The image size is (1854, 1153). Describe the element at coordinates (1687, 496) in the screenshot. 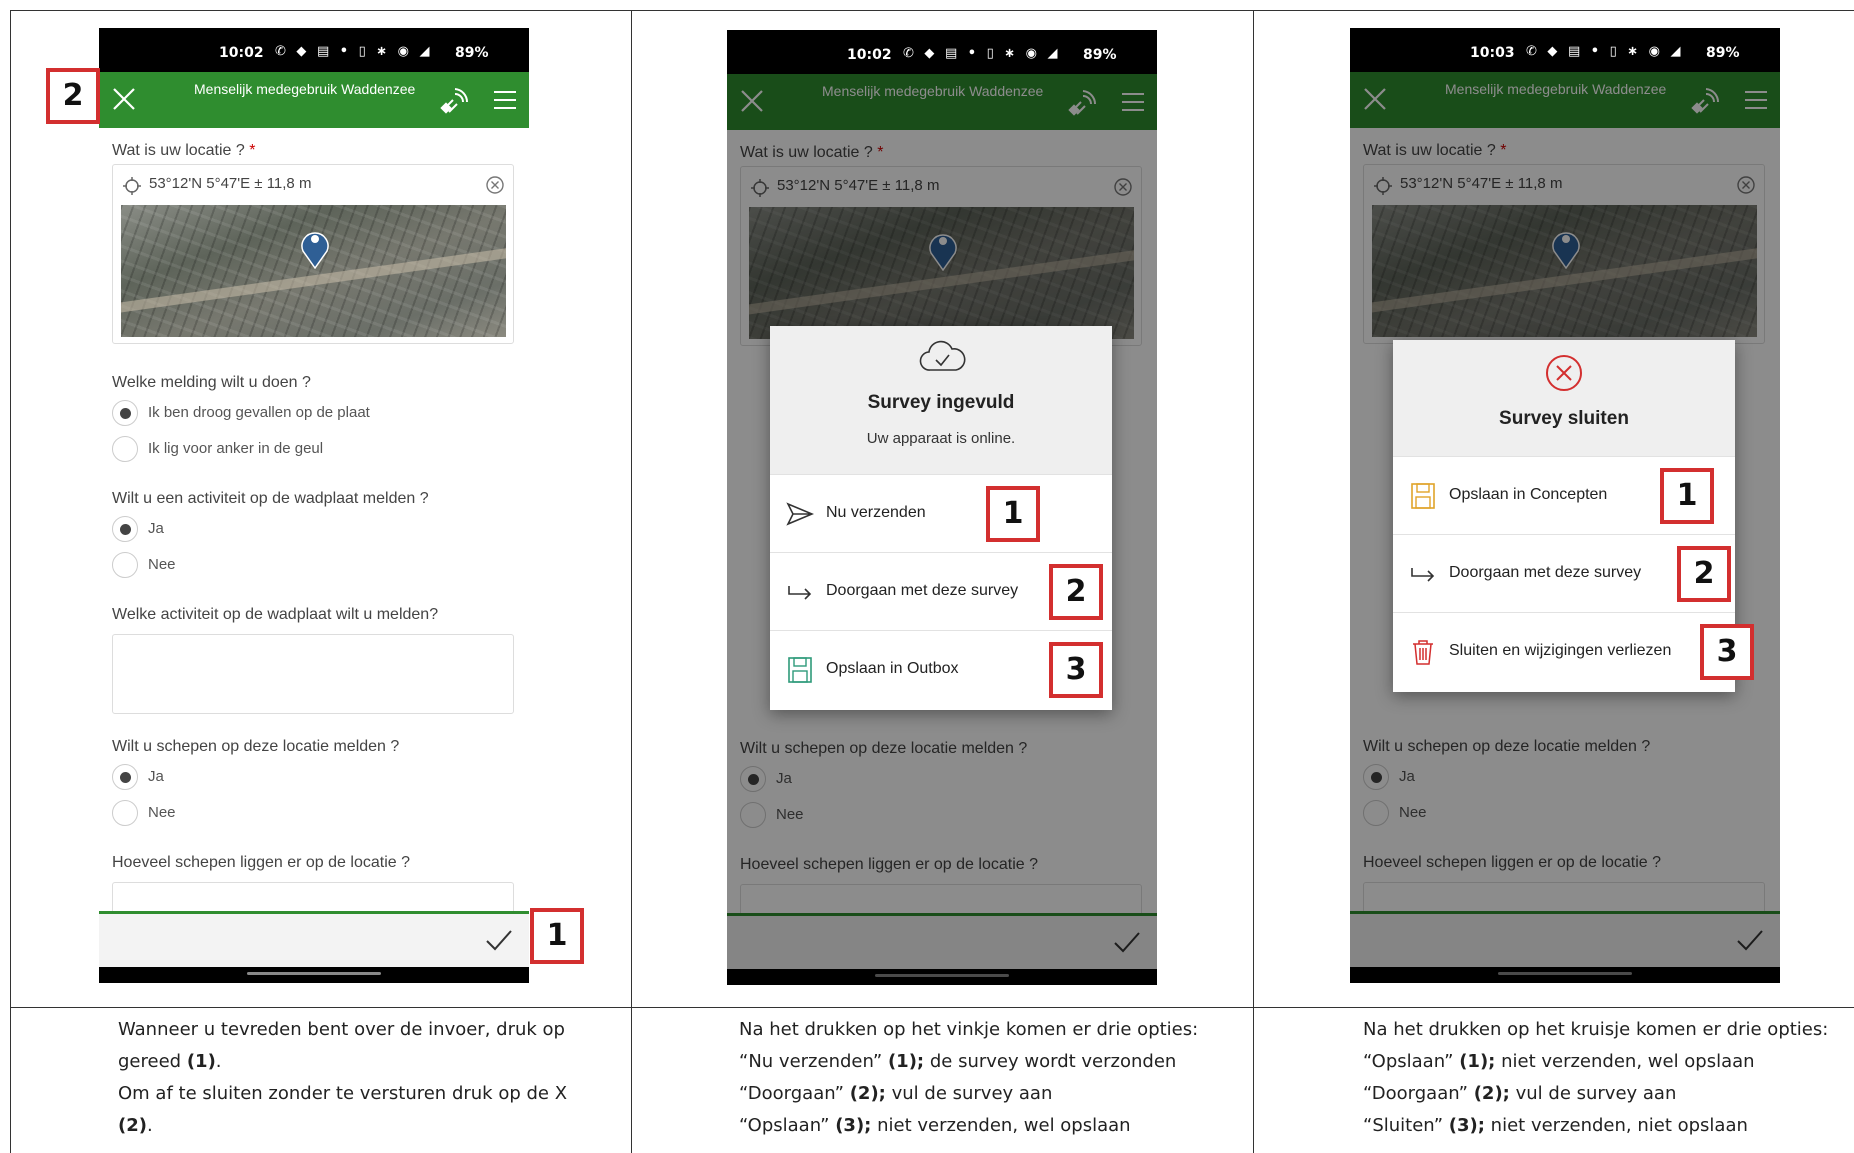

I see `callout-1-drafts: 1` at that location.